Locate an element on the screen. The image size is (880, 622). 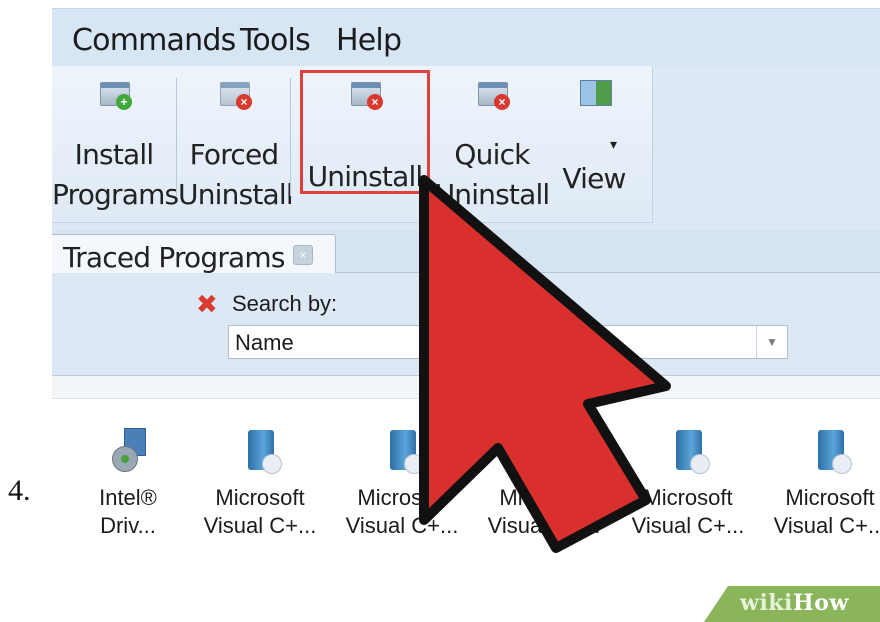
installer-icon is located at coordinates (128, 452).